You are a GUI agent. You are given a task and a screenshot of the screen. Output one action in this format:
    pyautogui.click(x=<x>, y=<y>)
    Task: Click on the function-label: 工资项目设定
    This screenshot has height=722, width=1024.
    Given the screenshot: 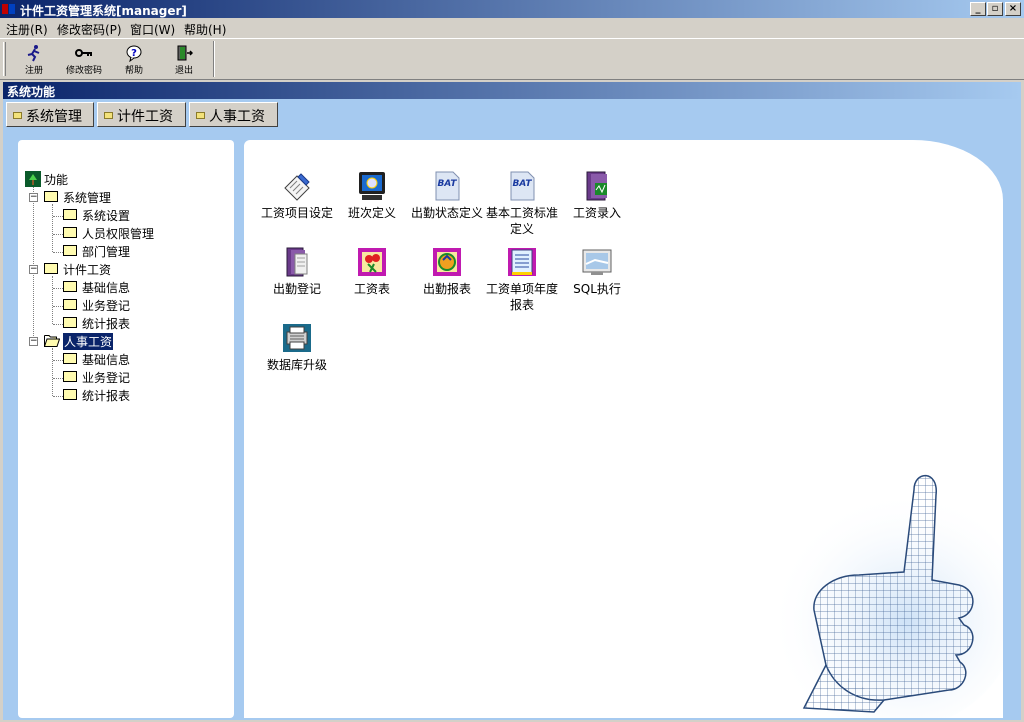 What is the action you would take?
    pyautogui.click(x=296, y=213)
    